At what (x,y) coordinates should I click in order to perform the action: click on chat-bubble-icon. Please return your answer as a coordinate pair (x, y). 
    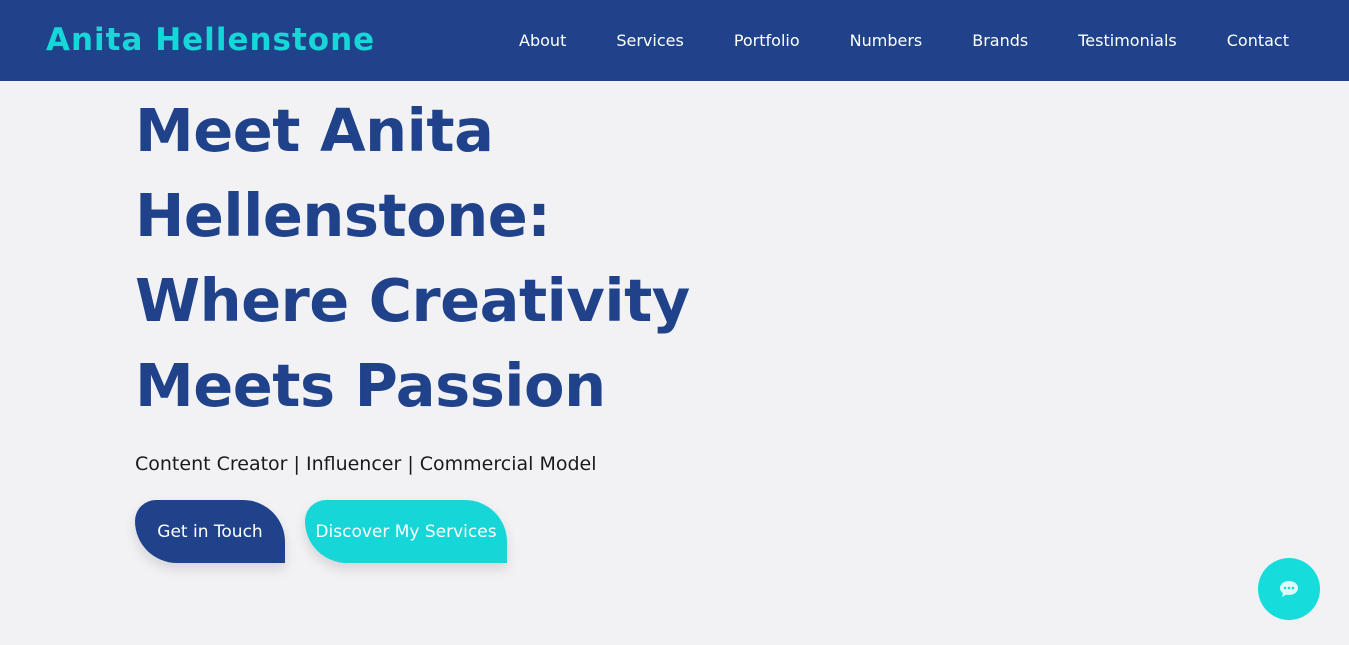
    Looking at the image, I should click on (1289, 589).